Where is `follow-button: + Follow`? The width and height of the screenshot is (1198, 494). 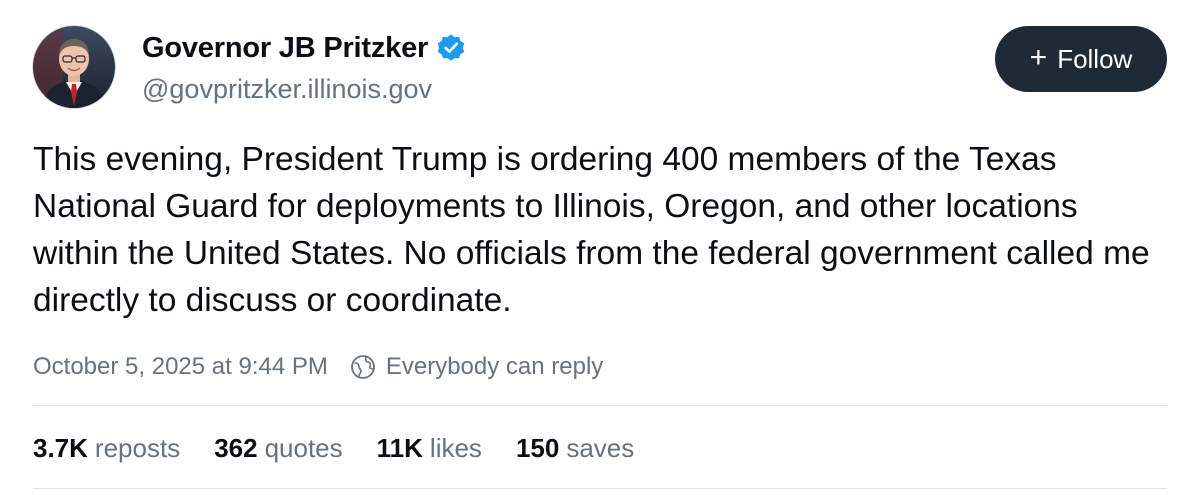 follow-button: + Follow is located at coordinates (1081, 59).